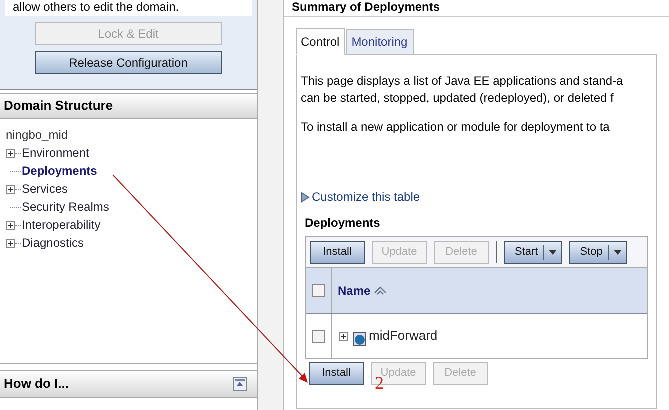 The width and height of the screenshot is (669, 410). I want to click on paragraph-line: This page displays a list of Java EE applications and stand-a, so click(462, 81).